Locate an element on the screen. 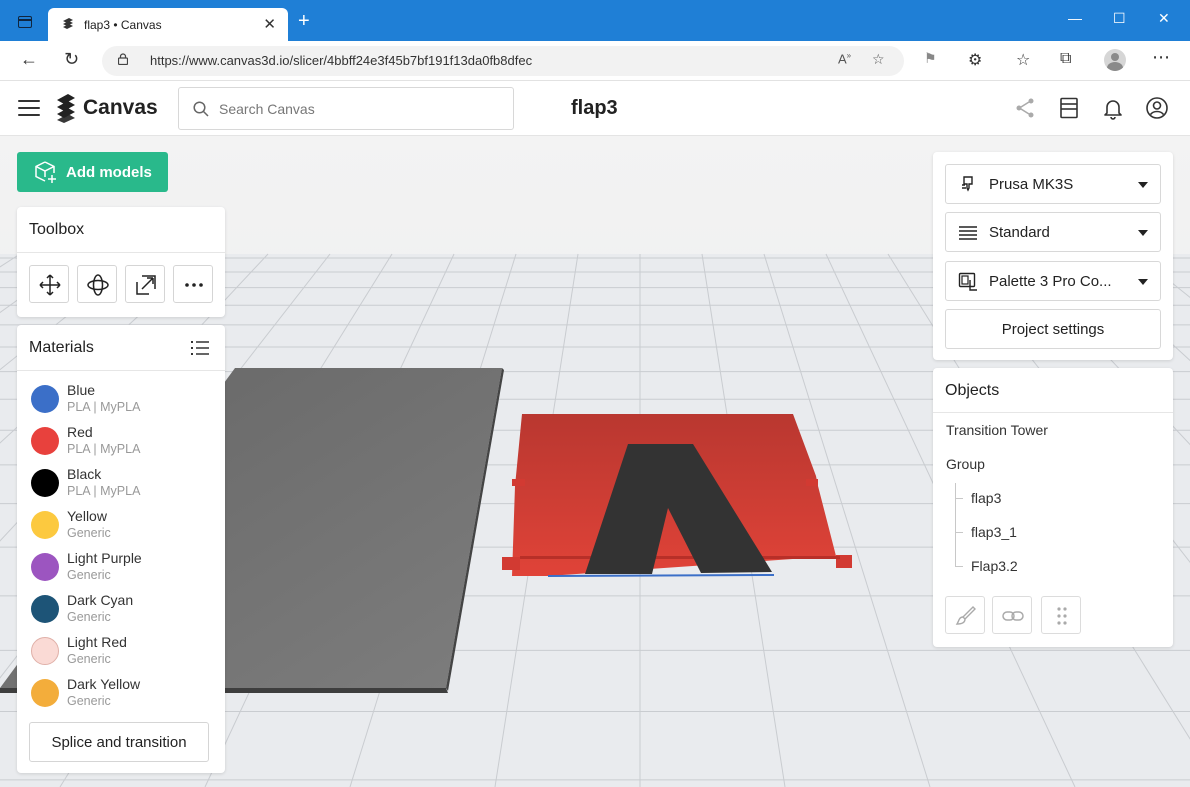 The height and width of the screenshot is (787, 1190). printer-dropdown: Prusa MK3S is located at coordinates (1053, 184).